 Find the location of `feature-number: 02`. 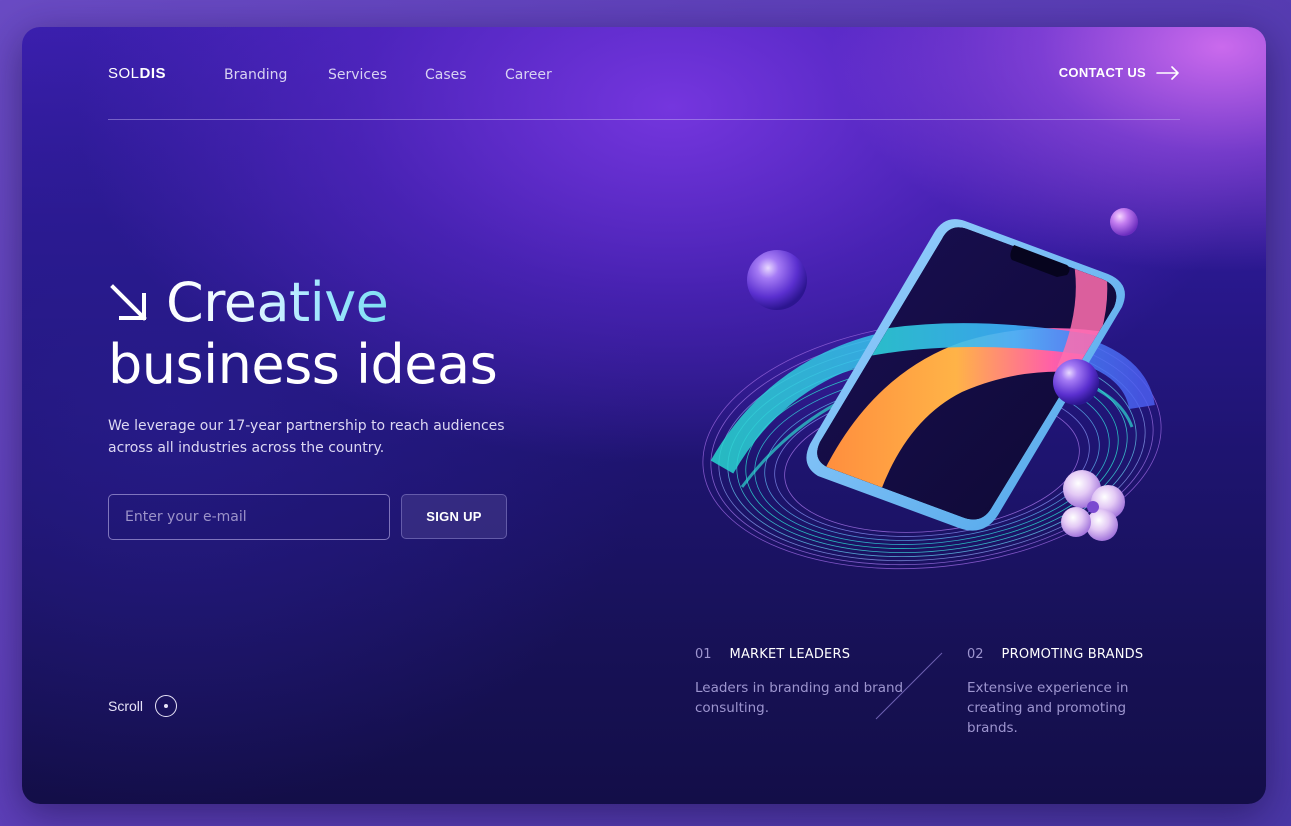

feature-number: 02 is located at coordinates (975, 654).